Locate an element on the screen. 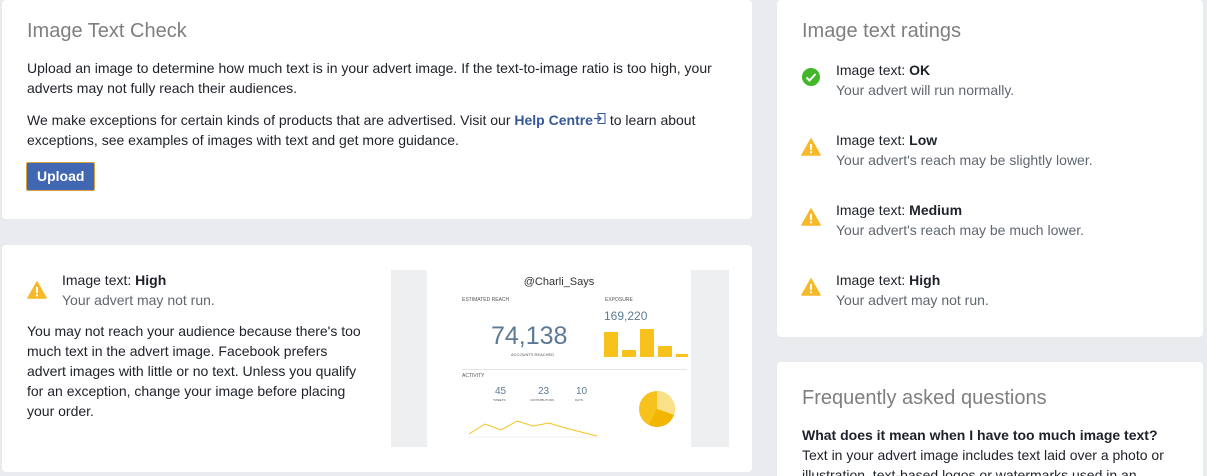 This screenshot has height=476, width=1207. preview-divider is located at coordinates (574, 369).